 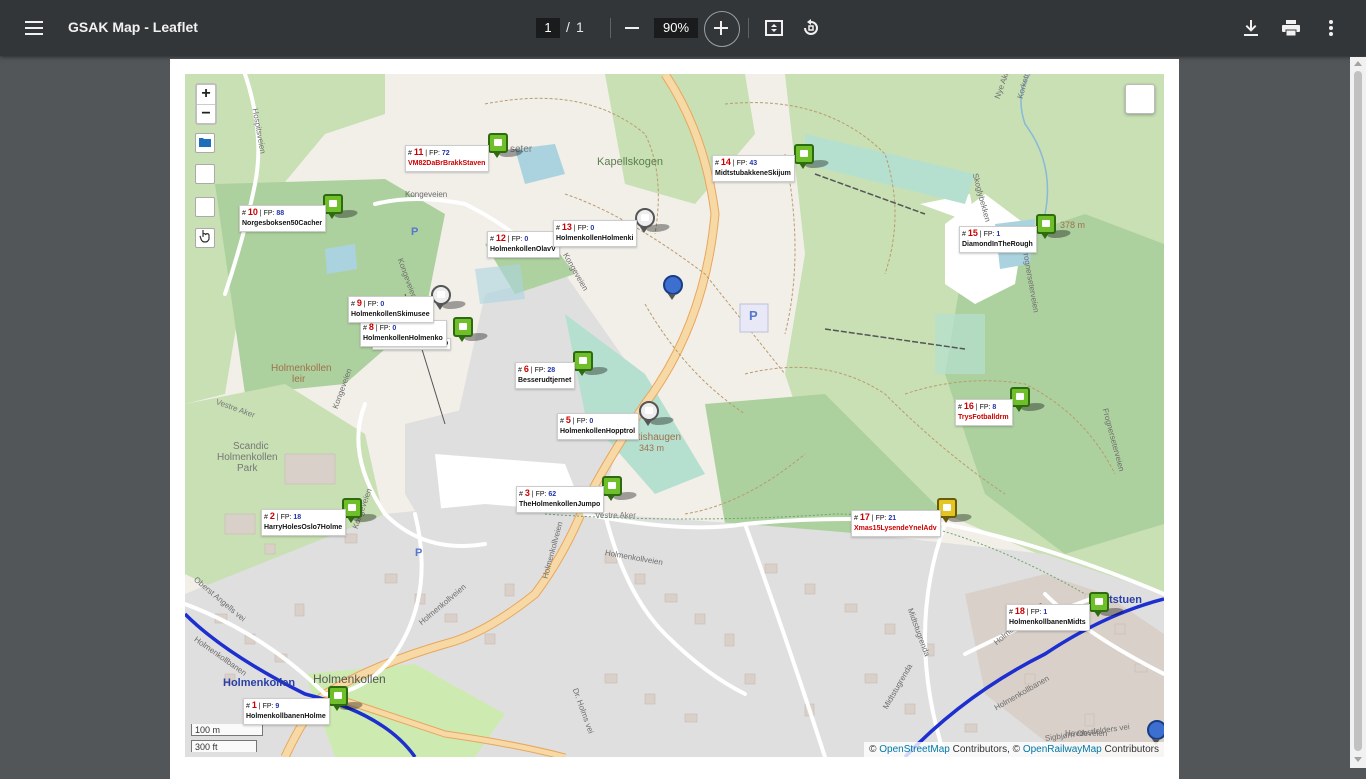 I want to click on cache-label: # 17 | FP: 21 Xmas15LysendeYnelAdv, so click(x=896, y=523).